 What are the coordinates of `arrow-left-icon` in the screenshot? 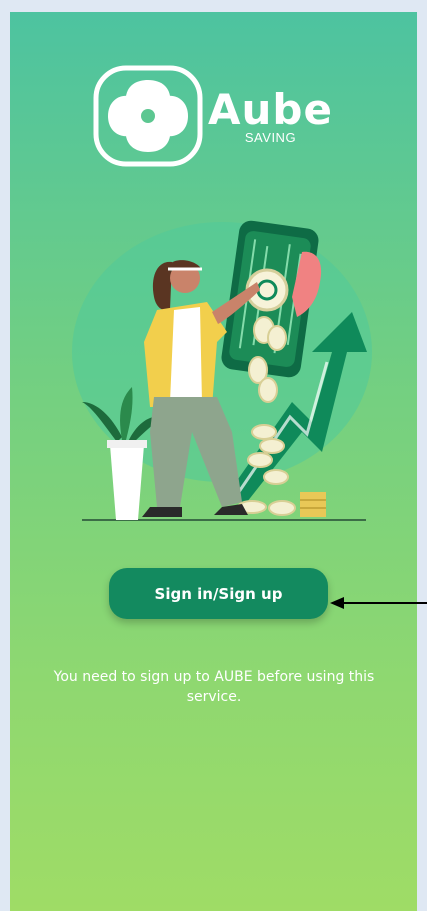 It's located at (378, 603).